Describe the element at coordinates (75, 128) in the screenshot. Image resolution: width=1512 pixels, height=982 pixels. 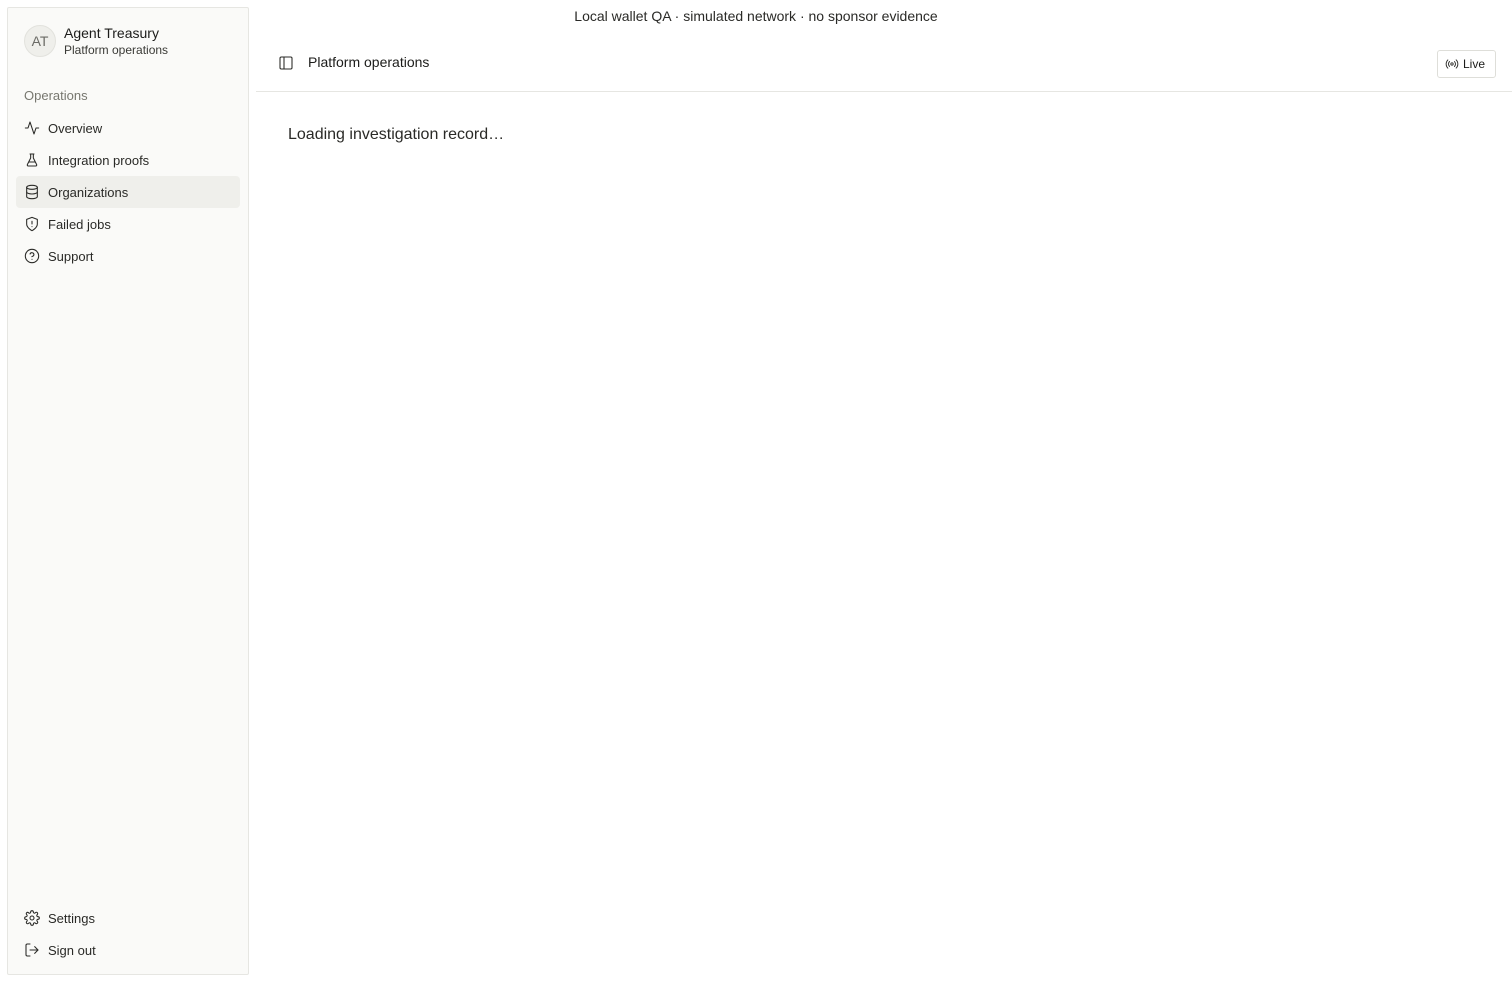
I see `sidebar-item-label: Overview` at that location.